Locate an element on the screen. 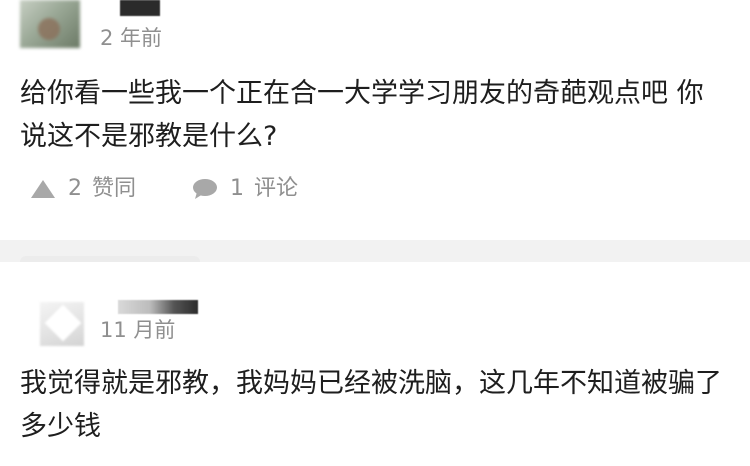  comment-button: 1 评论 is located at coordinates (245, 189).